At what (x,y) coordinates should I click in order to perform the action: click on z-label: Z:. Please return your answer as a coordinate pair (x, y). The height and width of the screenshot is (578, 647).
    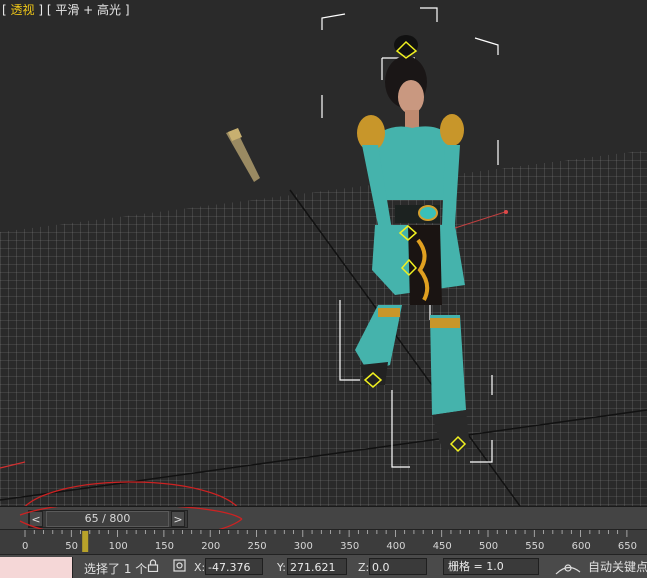
    Looking at the image, I should click on (364, 567).